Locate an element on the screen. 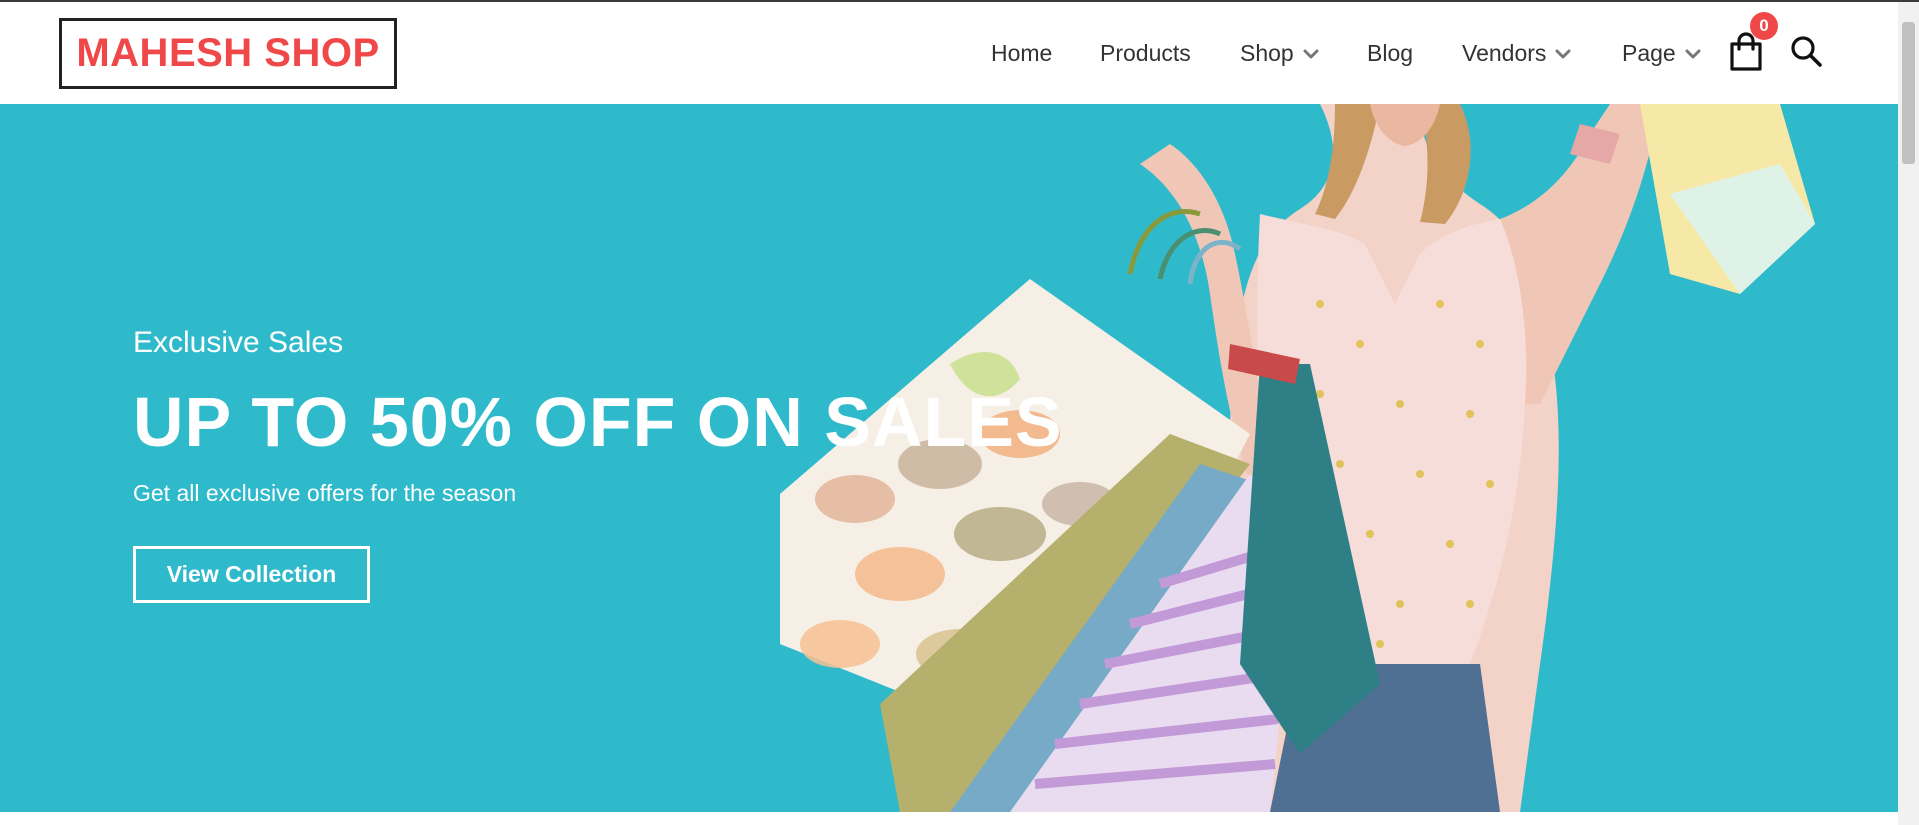 Image resolution: width=1919 pixels, height=825 pixels. content-below-hero is located at coordinates (949, 818).